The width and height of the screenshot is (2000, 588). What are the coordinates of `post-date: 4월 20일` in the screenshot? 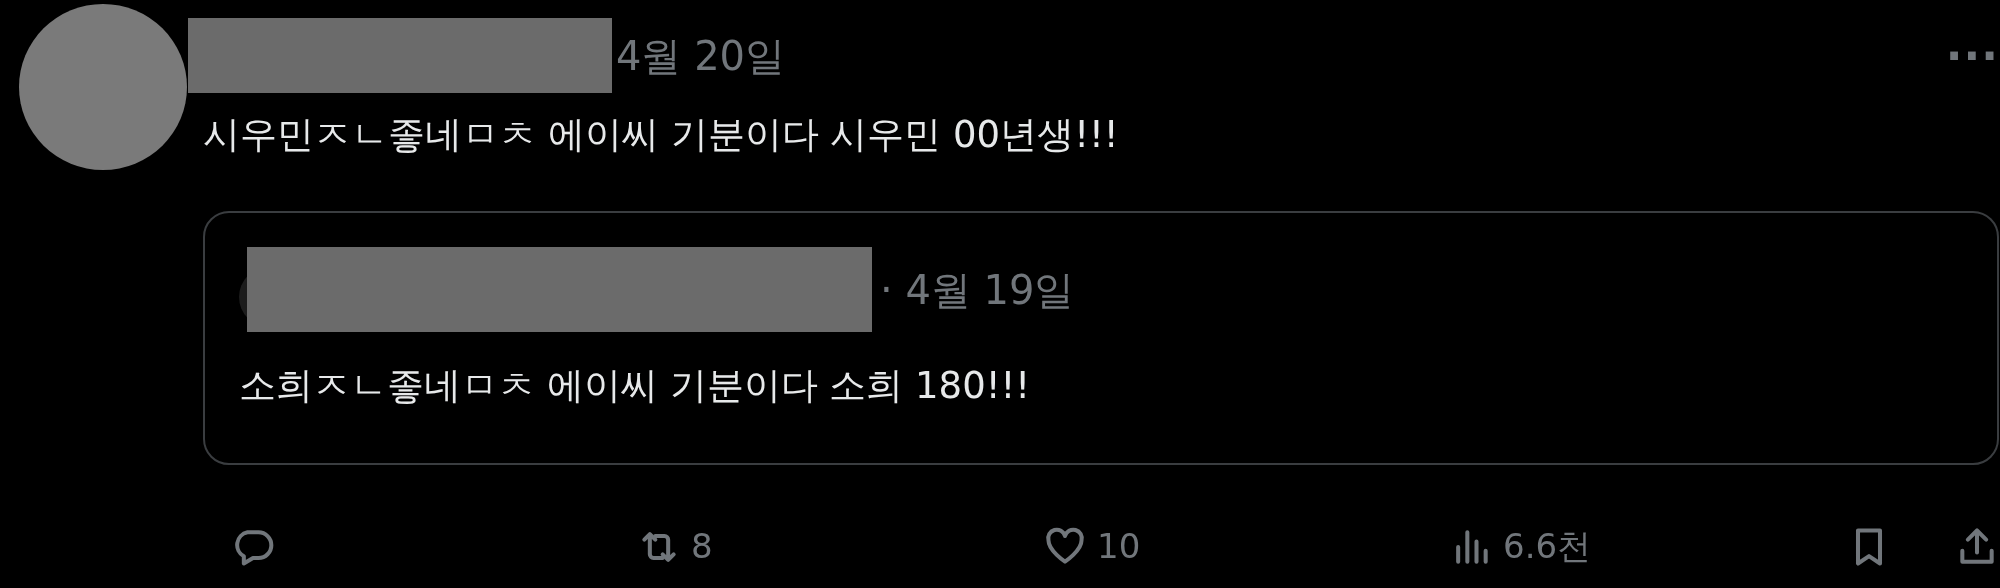 It's located at (701, 55).